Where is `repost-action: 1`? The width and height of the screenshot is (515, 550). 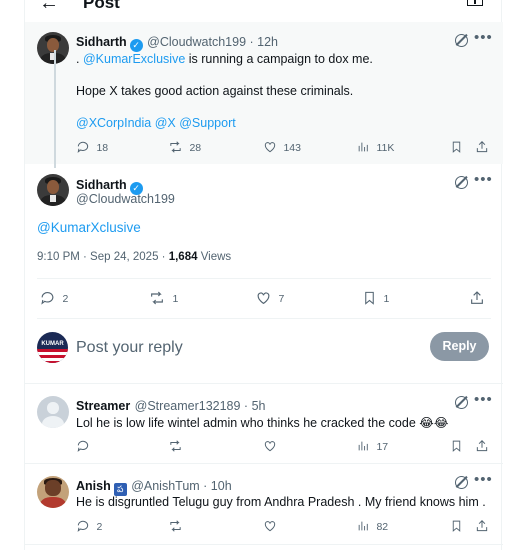
repost-action: 1 is located at coordinates (163, 300).